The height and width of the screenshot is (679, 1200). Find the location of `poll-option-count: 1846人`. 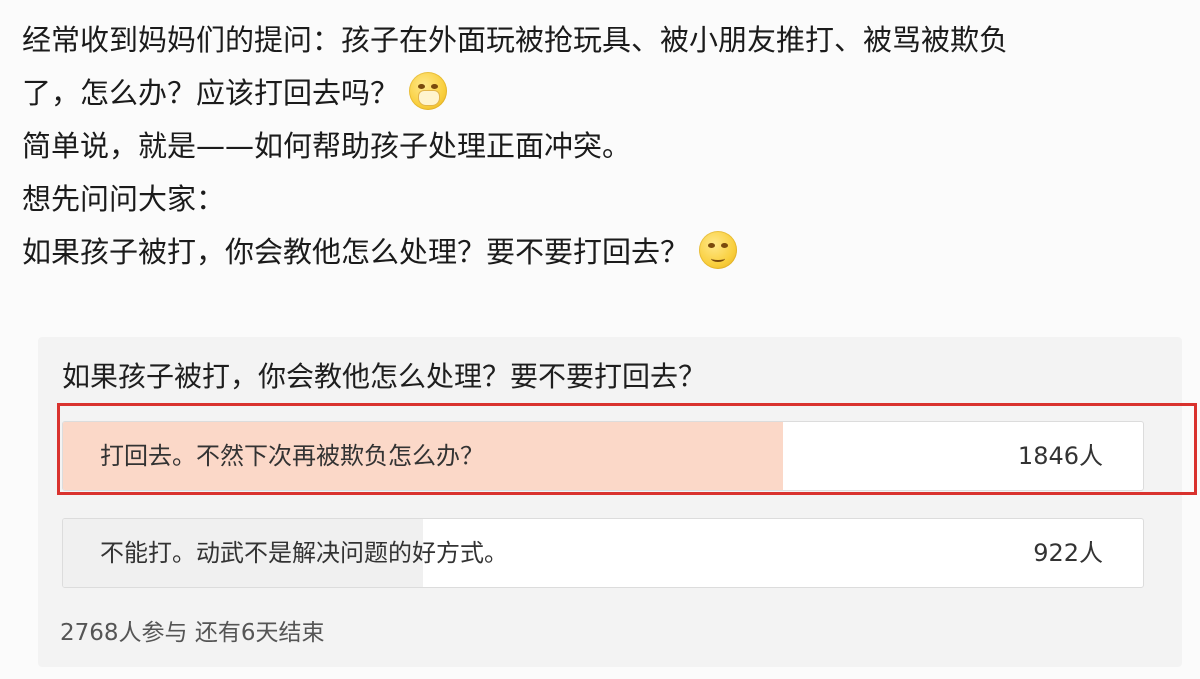

poll-option-count: 1846人 is located at coordinates (1060, 456).